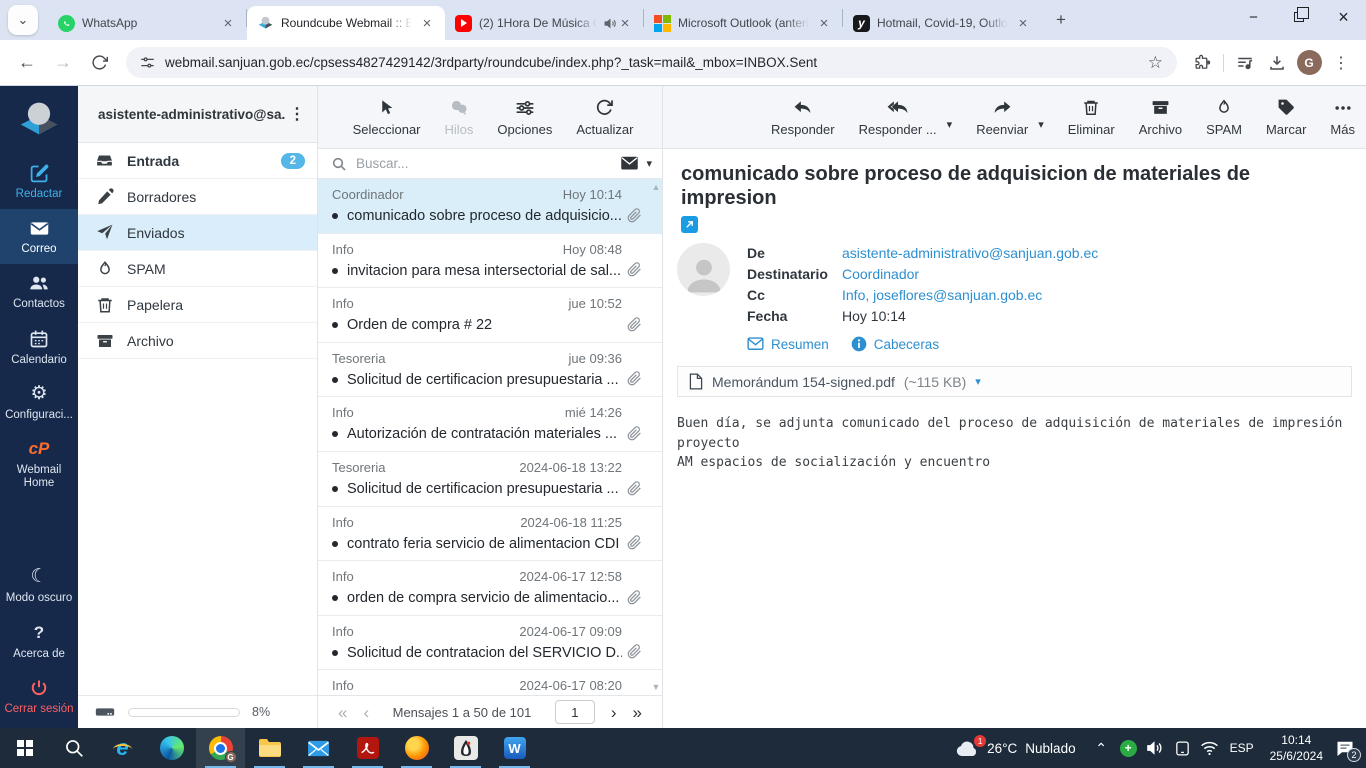 This screenshot has height=768, width=1366. I want to click on bookmark-star-icon: ☆, so click(1155, 63).